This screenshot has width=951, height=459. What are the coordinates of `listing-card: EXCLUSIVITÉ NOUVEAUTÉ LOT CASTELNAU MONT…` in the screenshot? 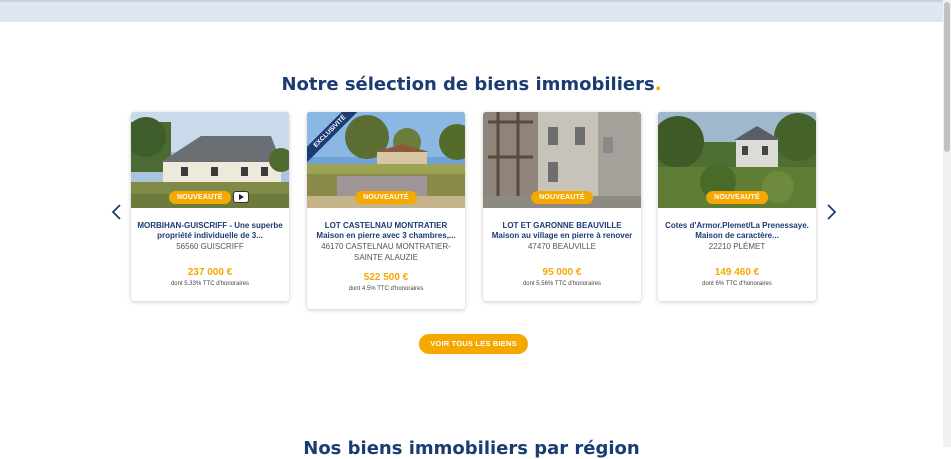 It's located at (386, 210).